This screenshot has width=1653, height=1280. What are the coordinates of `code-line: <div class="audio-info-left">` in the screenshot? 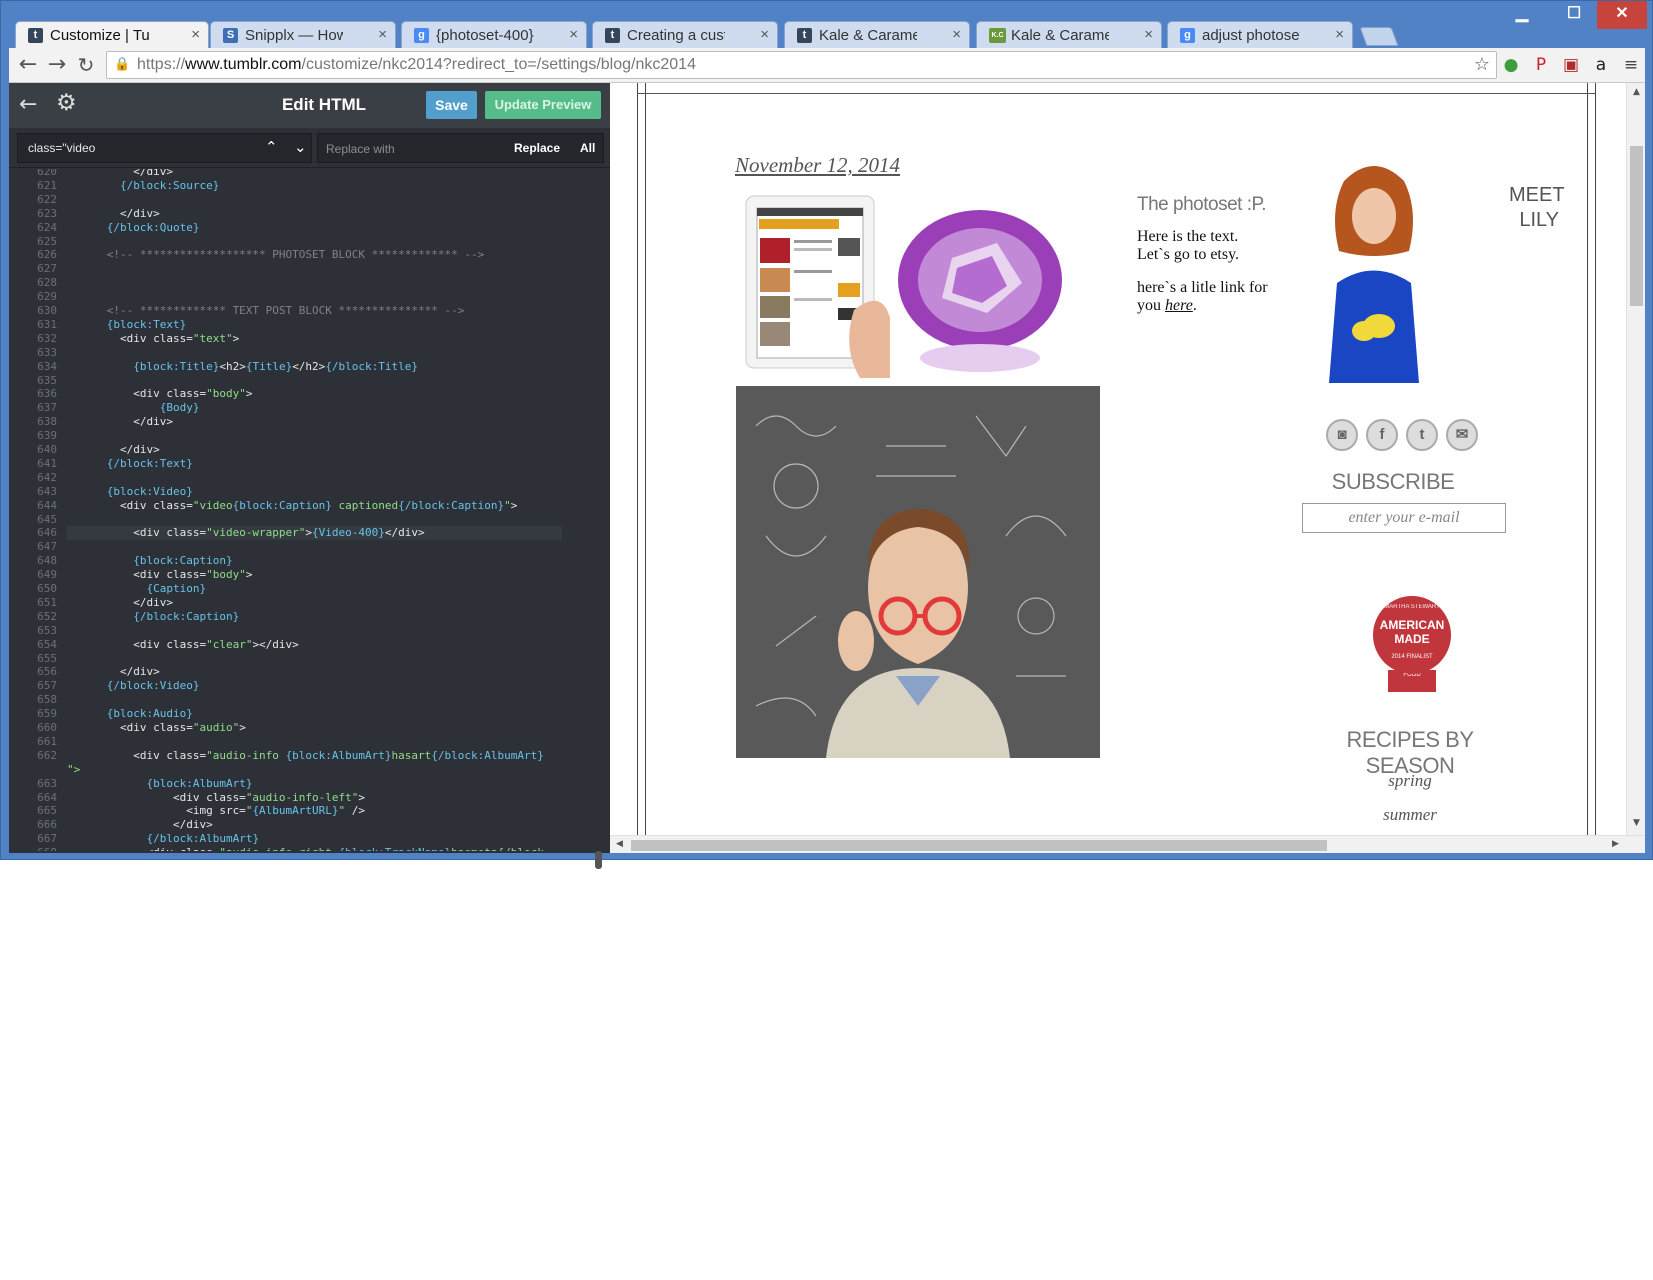 It's located at (216, 798).